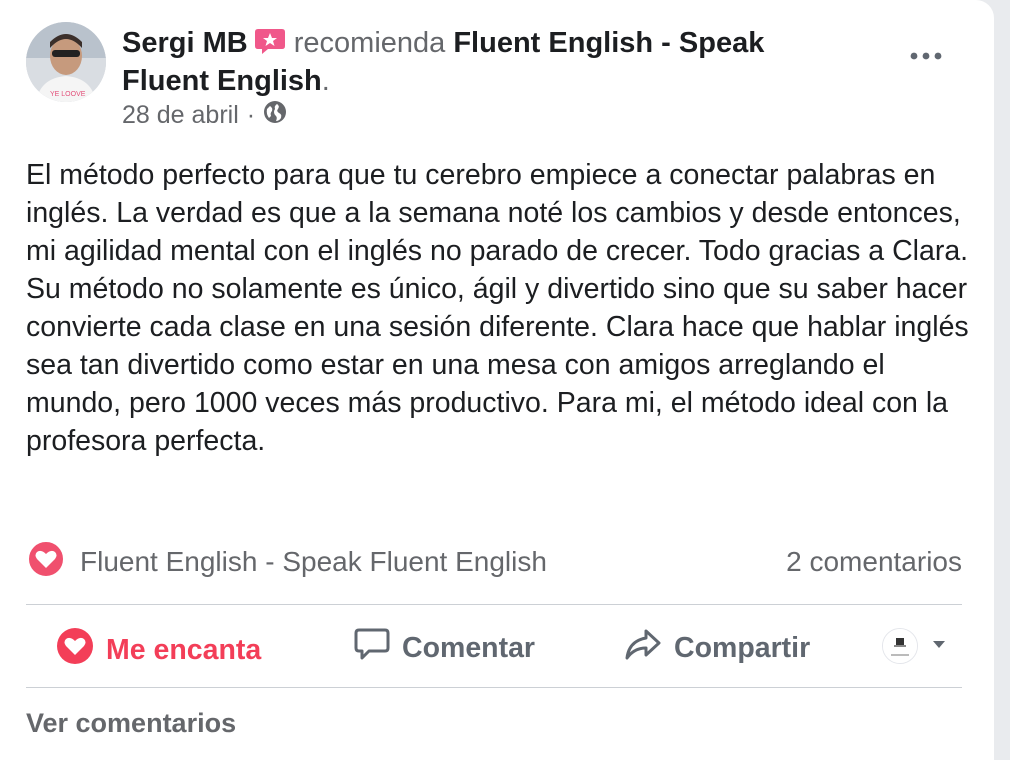 This screenshot has width=1010, height=760. I want to click on post-meta: 28 de abril ·, so click(204, 115).